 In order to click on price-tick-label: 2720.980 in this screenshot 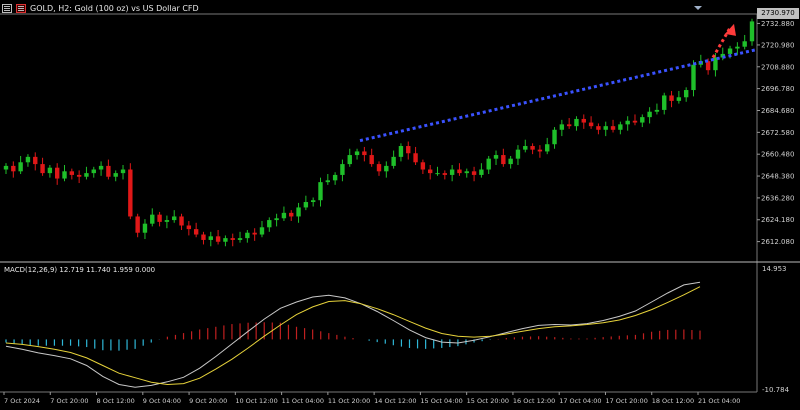, I will do `click(777, 45)`.